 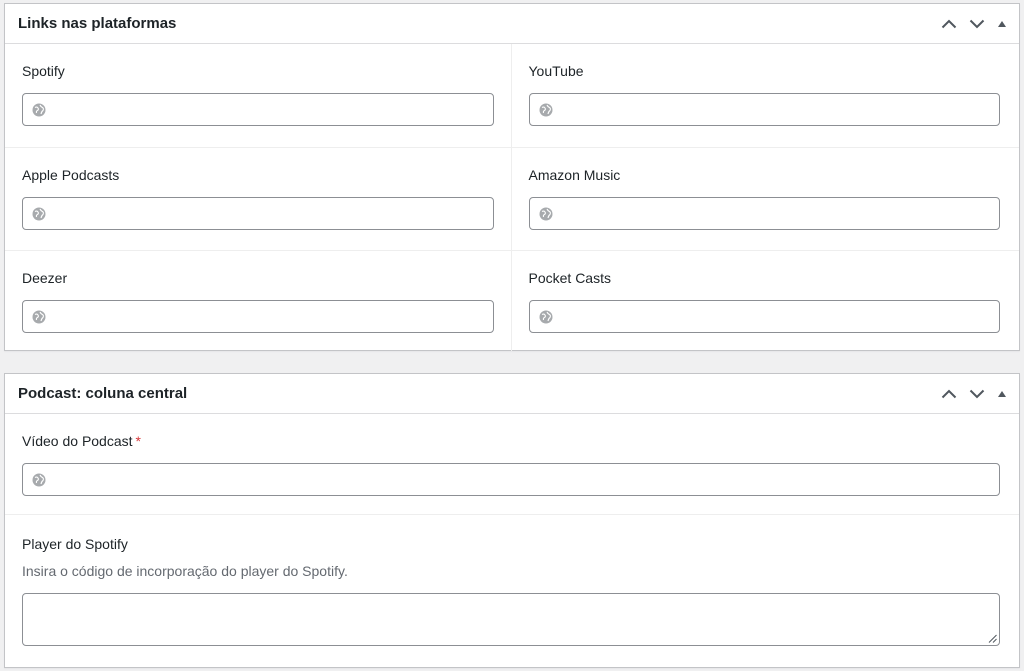 I want to click on field-label: Player do Spotify, so click(x=75, y=544).